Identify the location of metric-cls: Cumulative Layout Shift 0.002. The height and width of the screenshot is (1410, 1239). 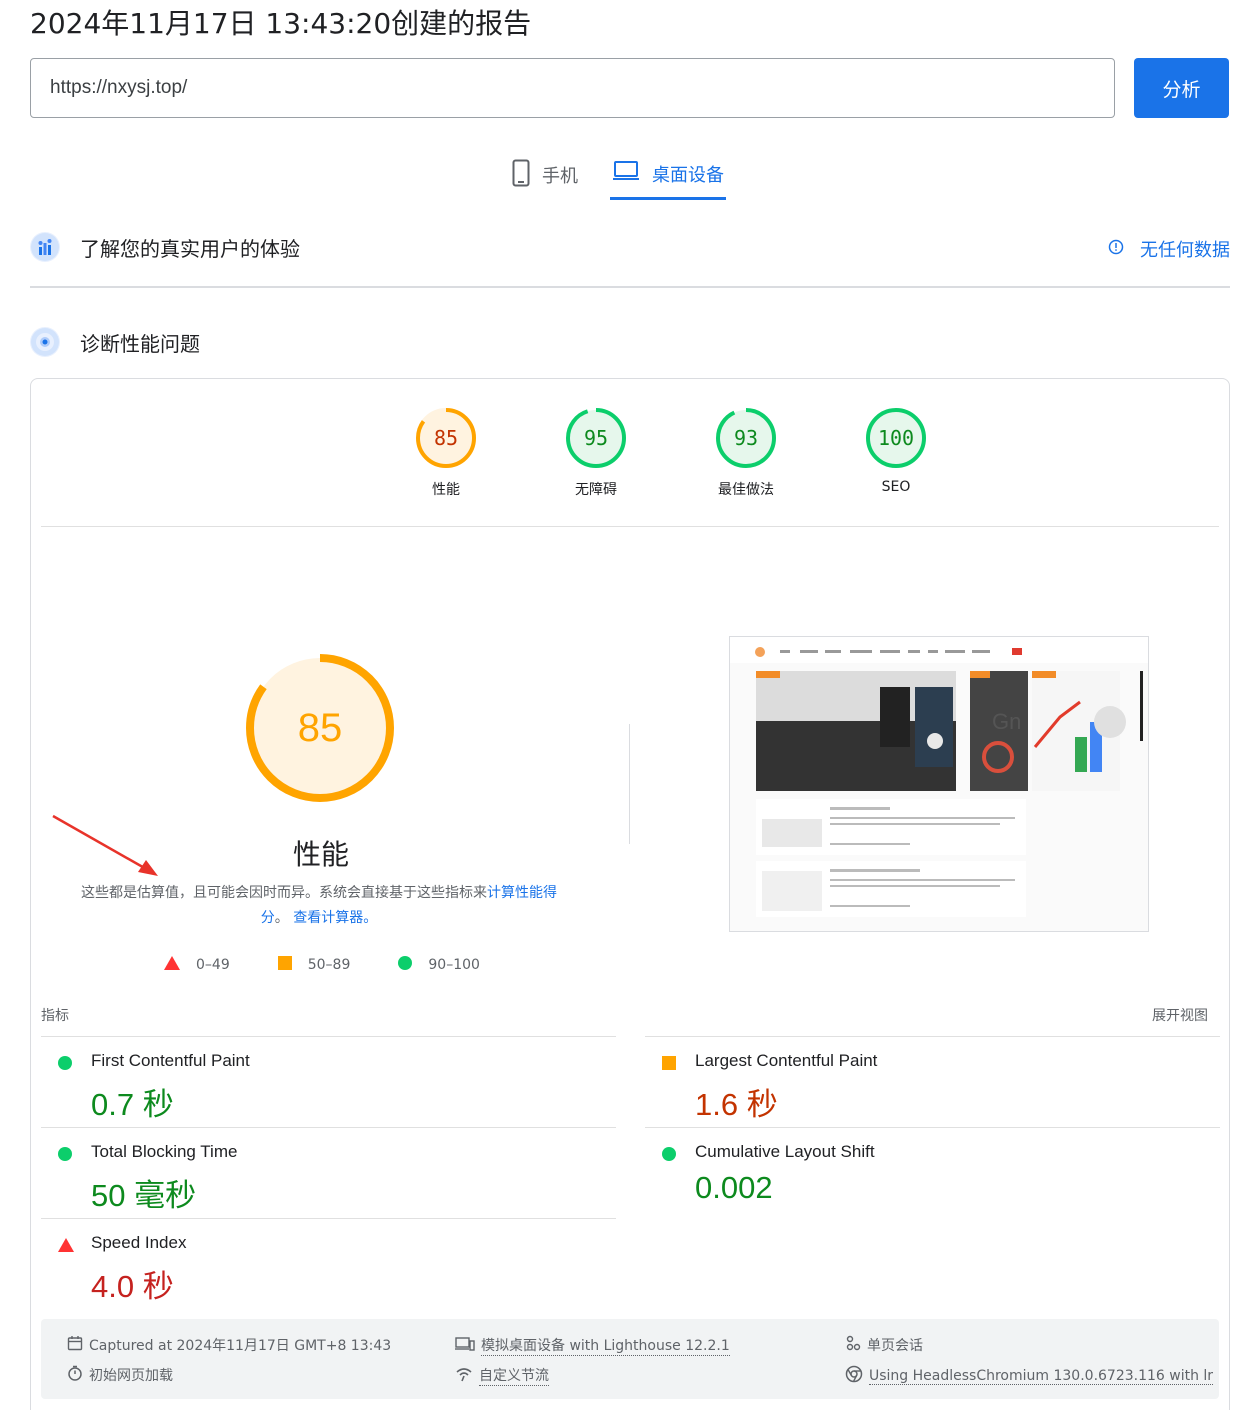
(932, 1172).